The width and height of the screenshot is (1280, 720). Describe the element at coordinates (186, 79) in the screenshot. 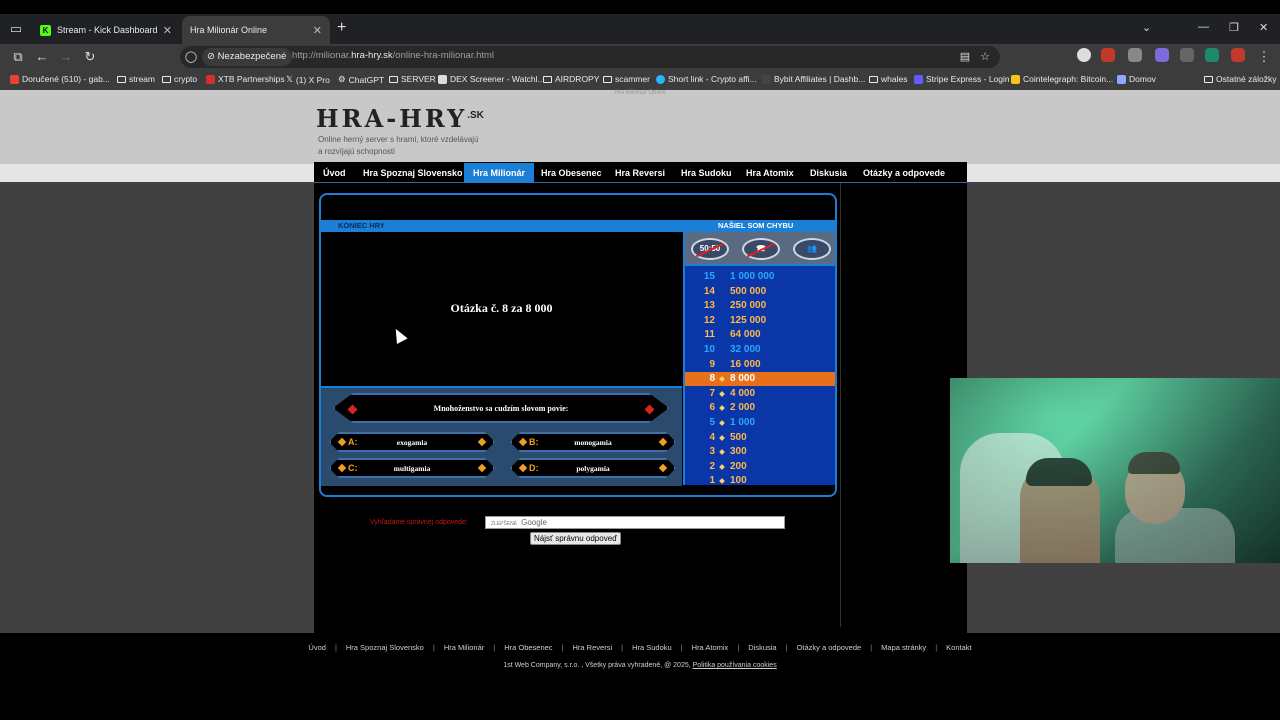

I see `bookmark-label: crypto` at that location.